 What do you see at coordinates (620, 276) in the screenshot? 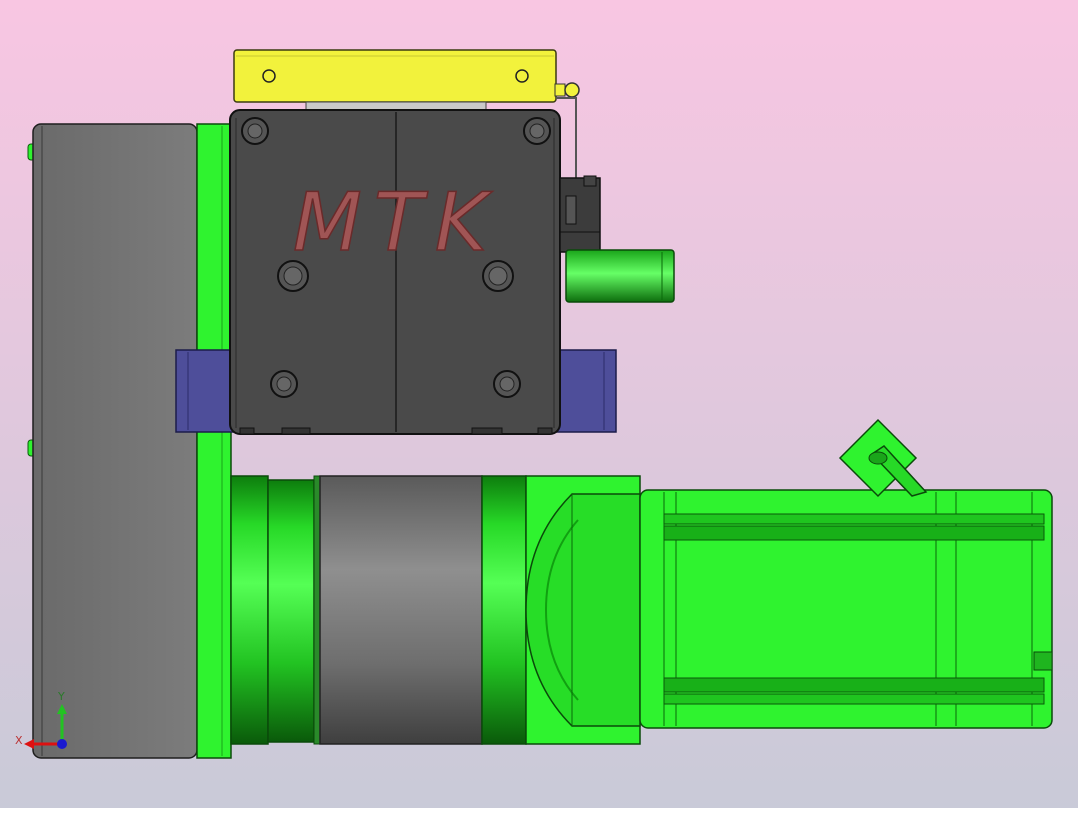
I see `output-shaft` at bounding box center [620, 276].